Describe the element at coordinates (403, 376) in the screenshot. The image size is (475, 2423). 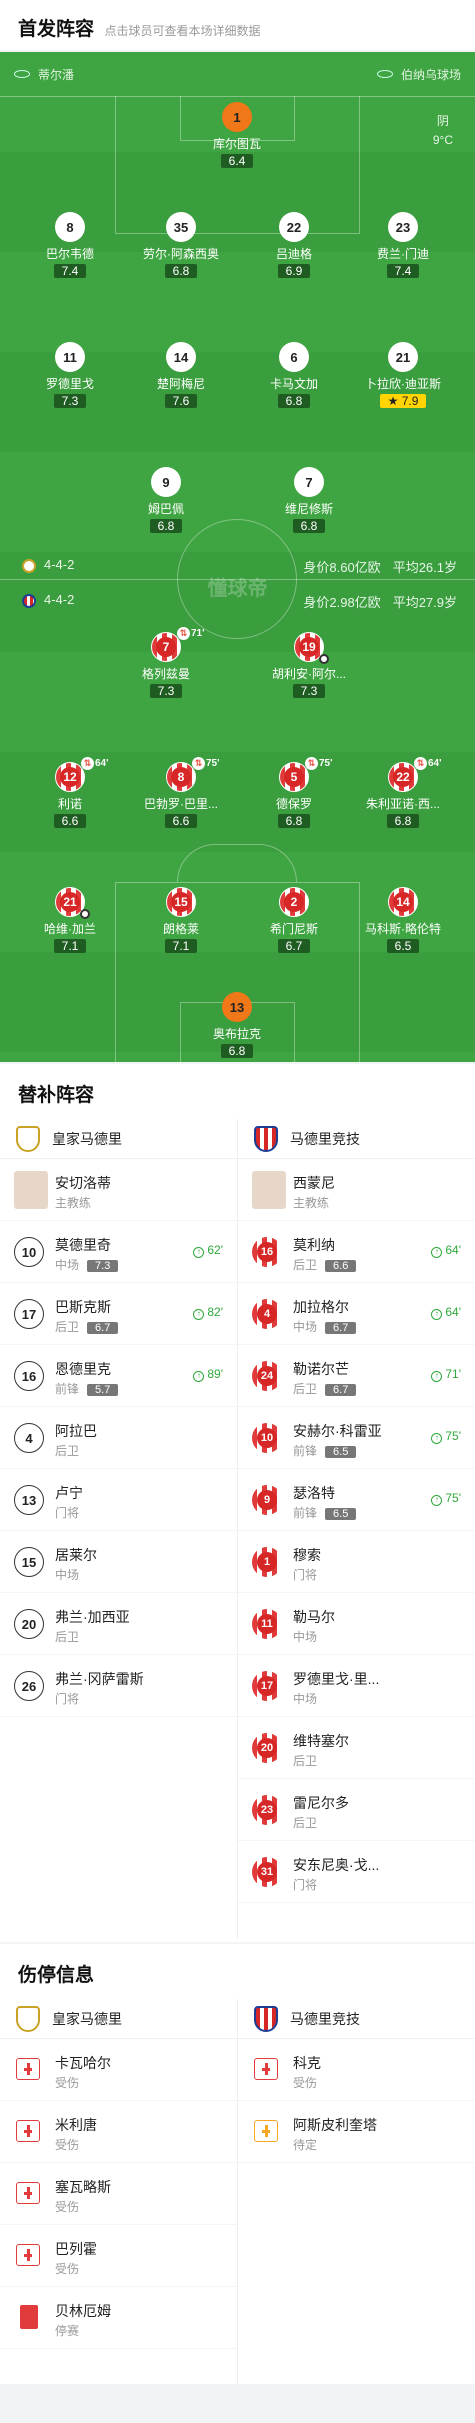
I see `player: 21 卜拉欣·迪亚斯 ★ 7.9` at that location.